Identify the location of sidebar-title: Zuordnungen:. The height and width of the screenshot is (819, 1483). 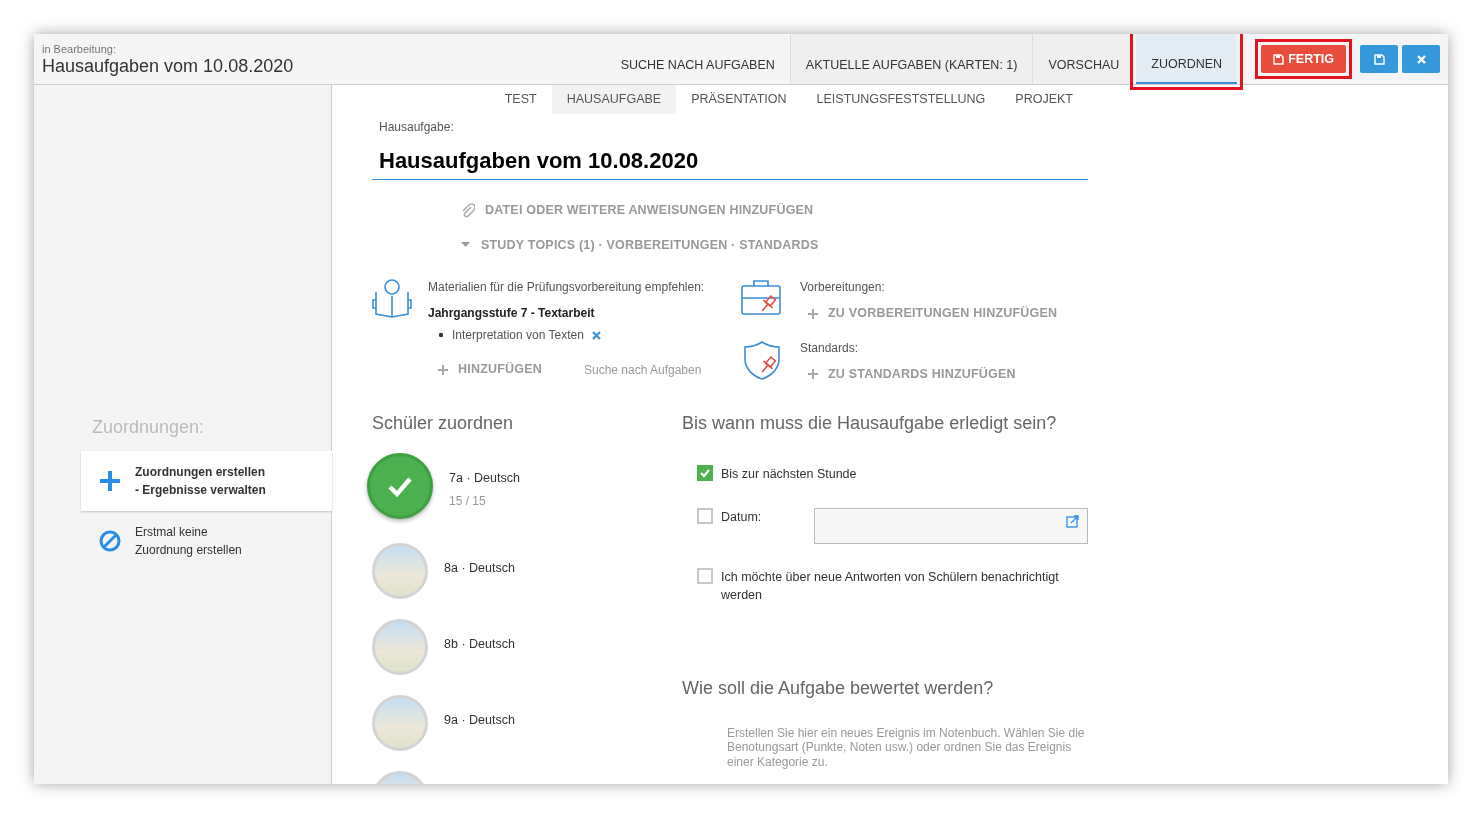
(149, 427).